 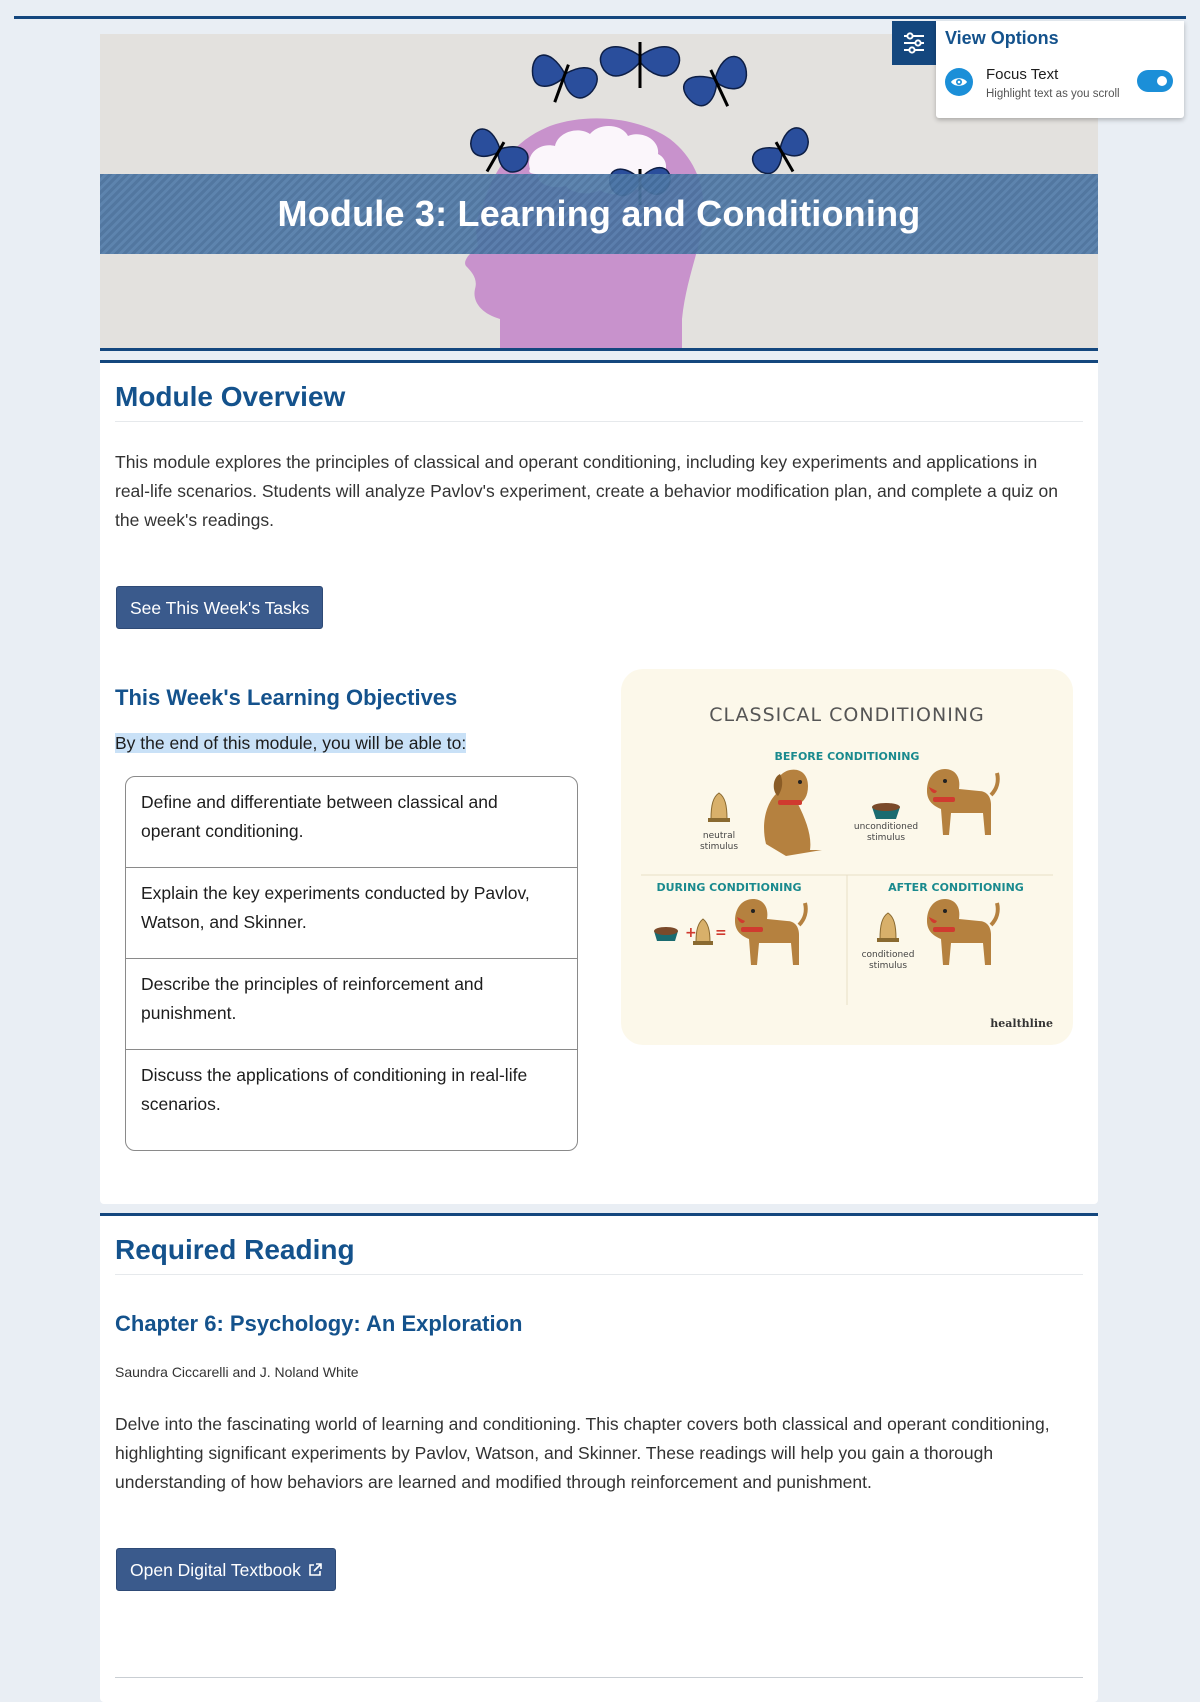 What do you see at coordinates (719, 847) in the screenshot?
I see `neutral-stimulus-label: stimulus` at bounding box center [719, 847].